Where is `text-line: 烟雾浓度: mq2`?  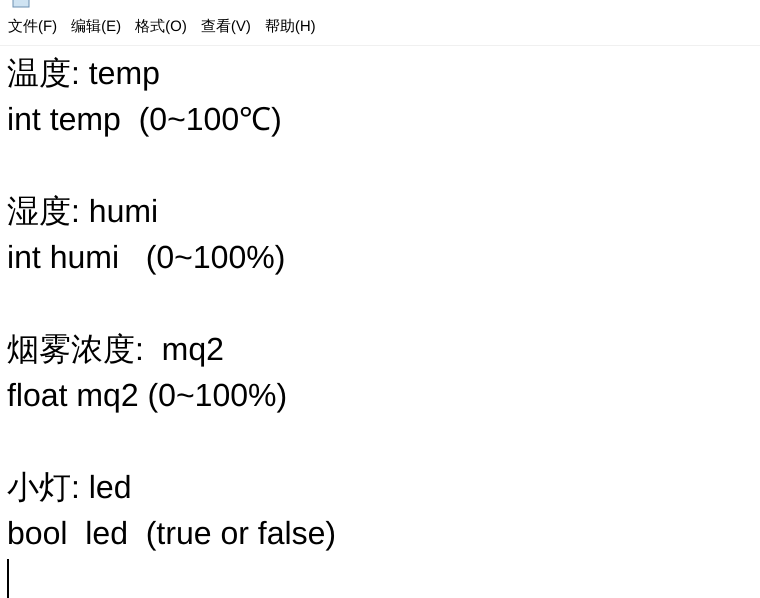 text-line: 烟雾浓度: mq2 is located at coordinates (115, 349).